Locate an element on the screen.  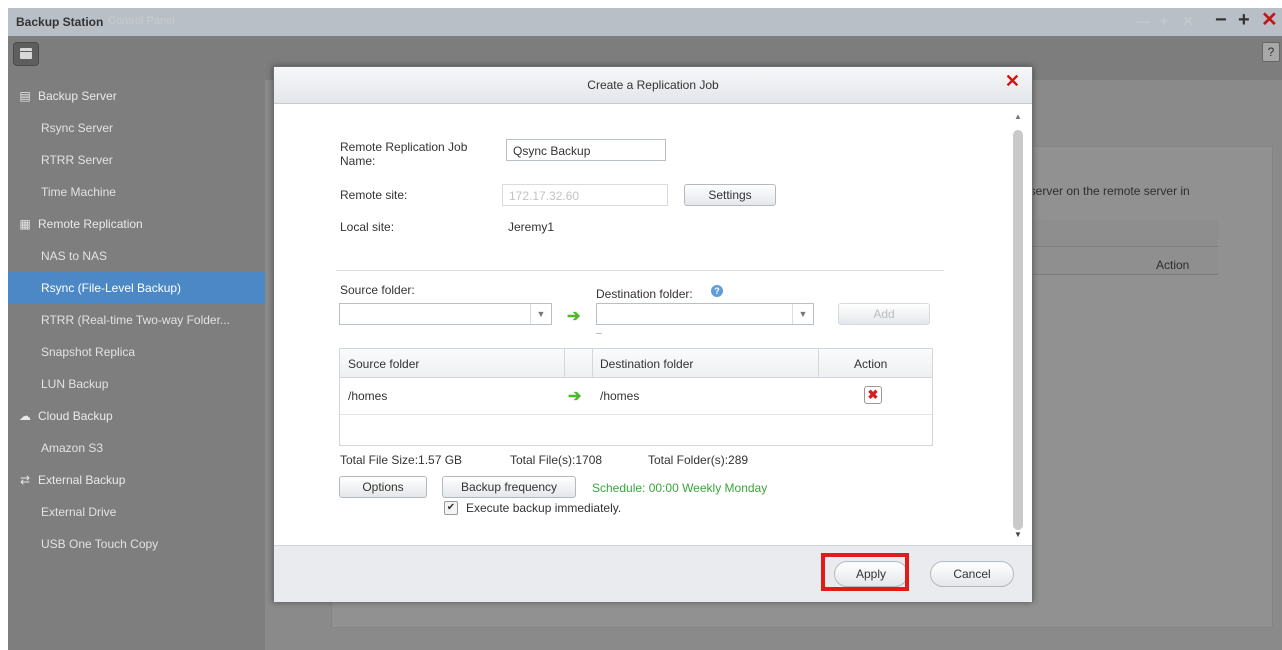
total-files: Total File(s):1708 is located at coordinates (556, 460).